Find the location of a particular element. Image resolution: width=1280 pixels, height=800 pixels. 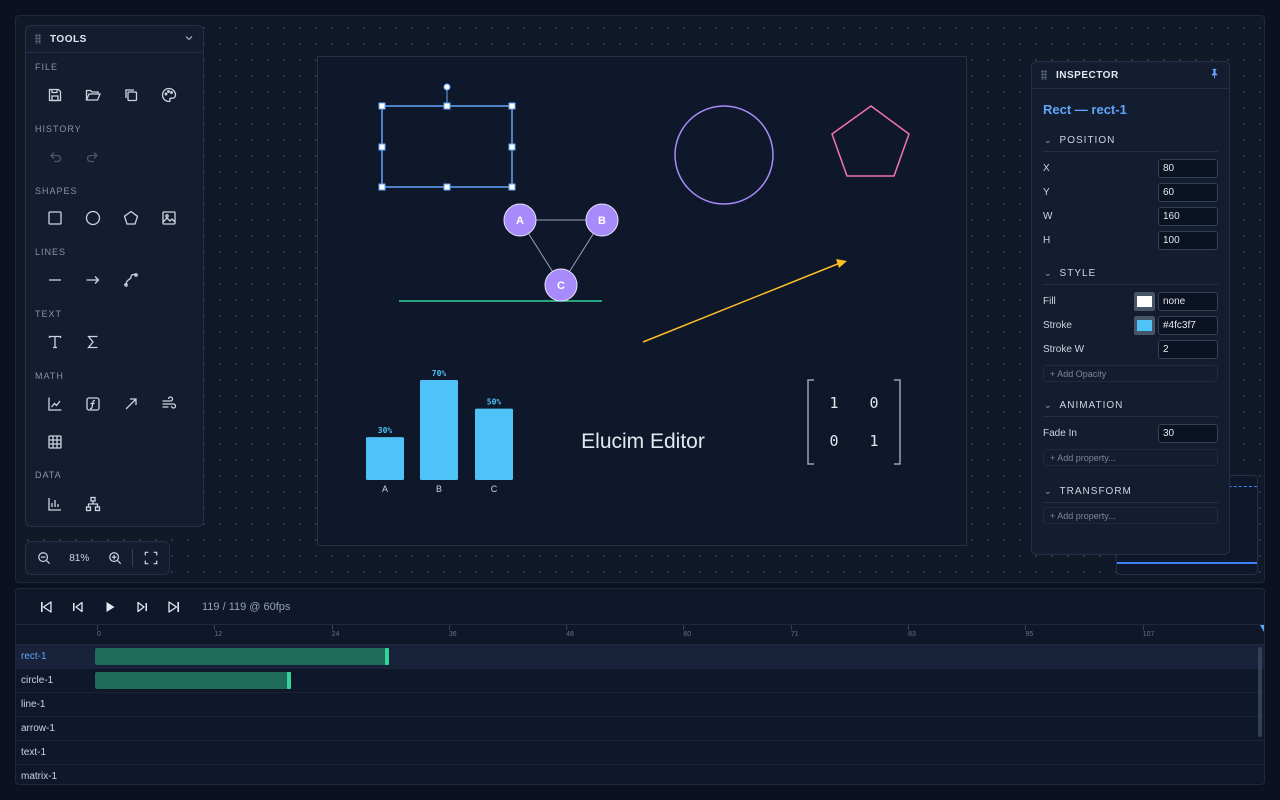

inspector-title: INSPECTOR is located at coordinates (1087, 75).